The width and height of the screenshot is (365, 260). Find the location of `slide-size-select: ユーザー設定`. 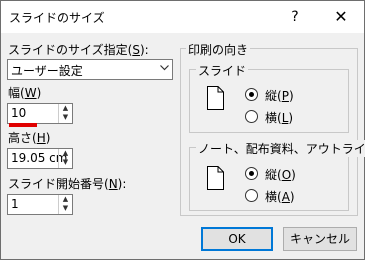

slide-size-select: ユーザー設定 is located at coordinates (90, 69).